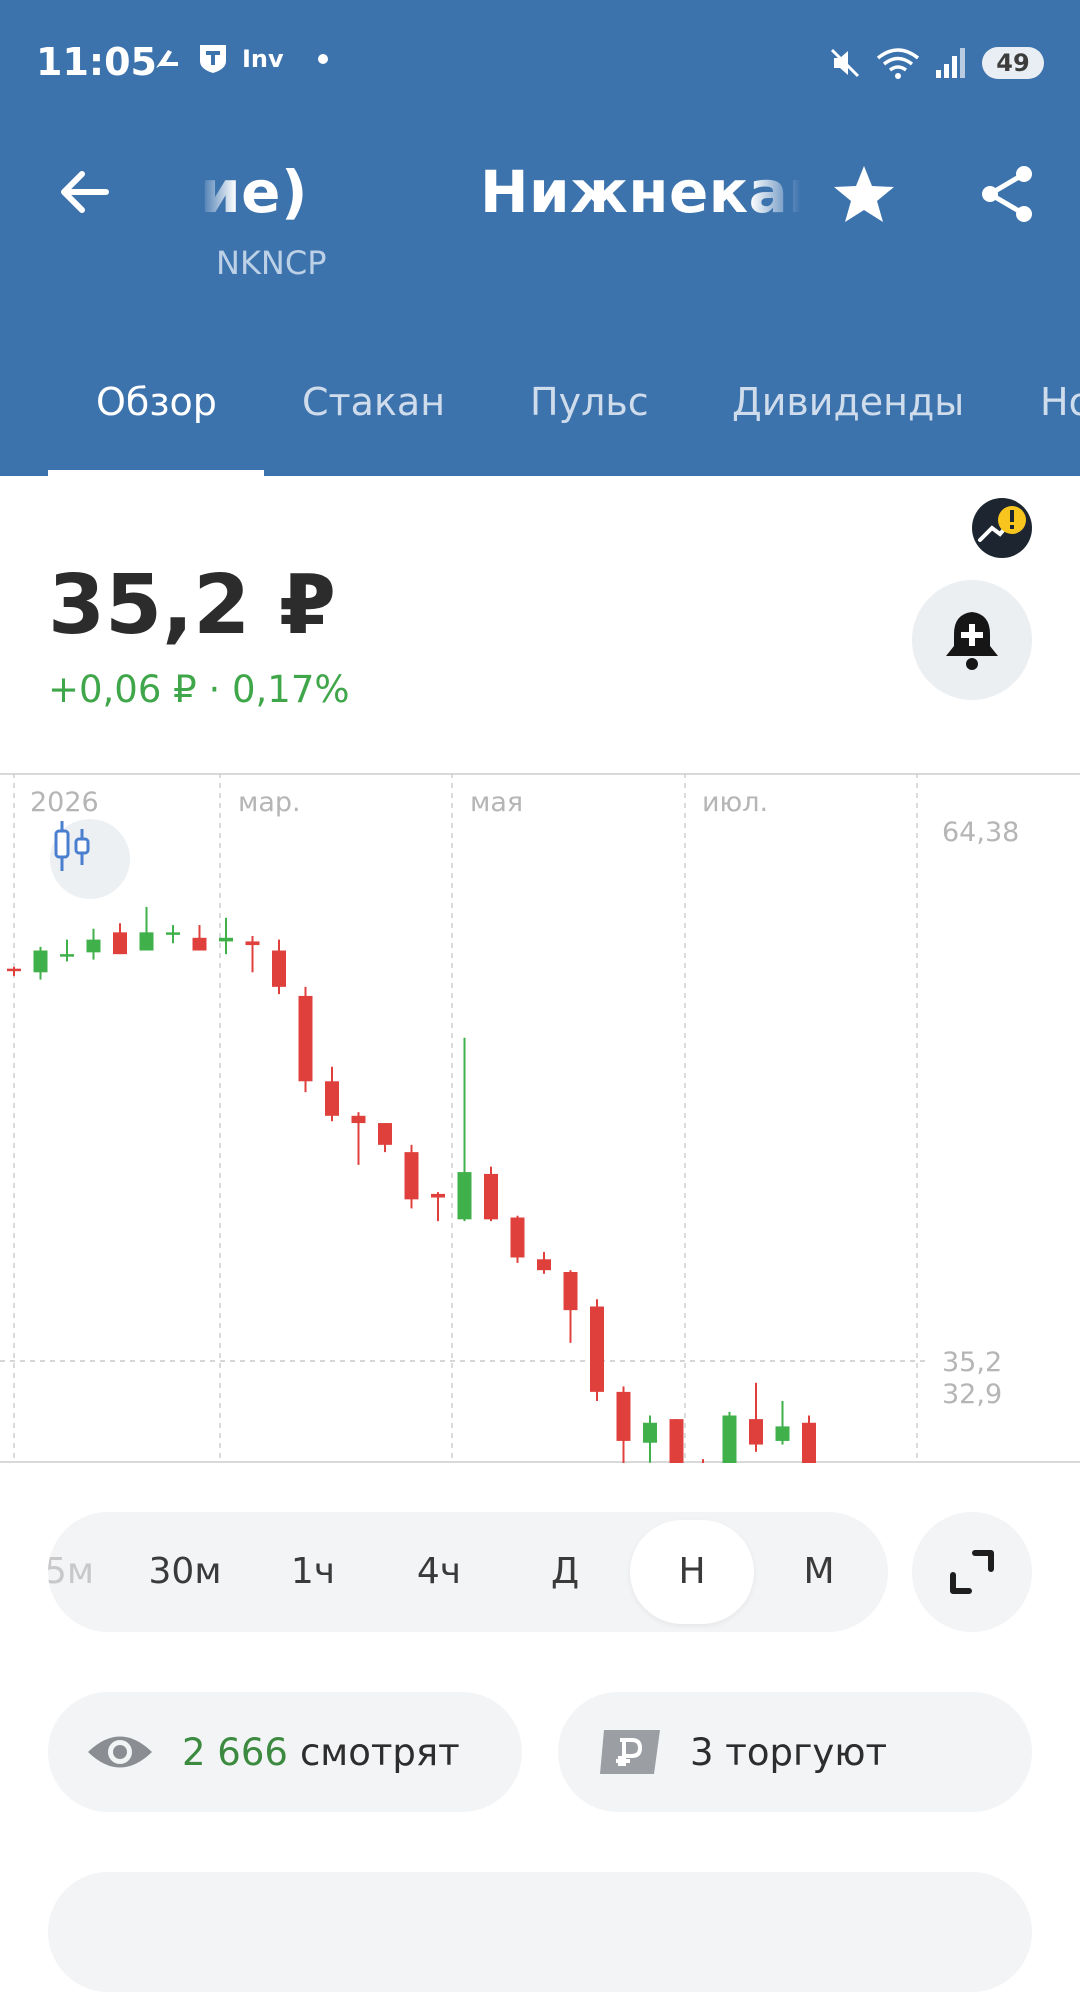  I want to click on pin-icon, so click(167, 59).